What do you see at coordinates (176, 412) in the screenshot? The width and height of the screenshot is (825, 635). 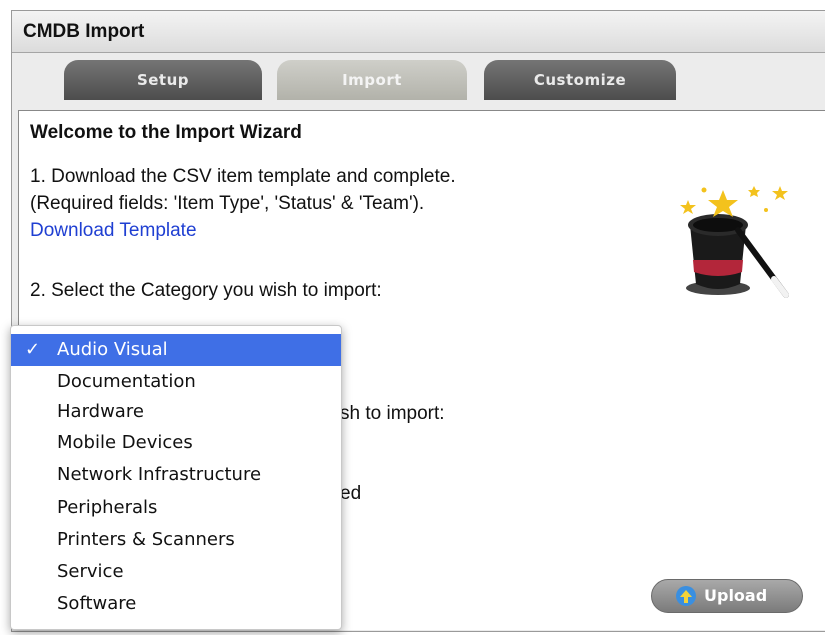 I see `dropdown-option-hardware: Hardware` at bounding box center [176, 412].